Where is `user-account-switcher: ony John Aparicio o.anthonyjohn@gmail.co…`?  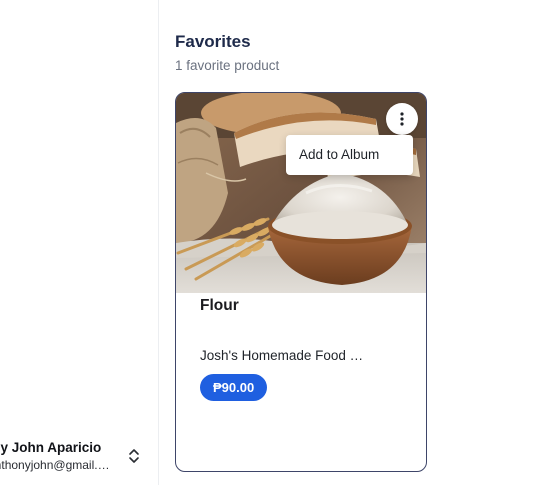
user-account-switcher: ony John Aparicio o.anthonyjohn@gmail.co… is located at coordinates (79, 456).